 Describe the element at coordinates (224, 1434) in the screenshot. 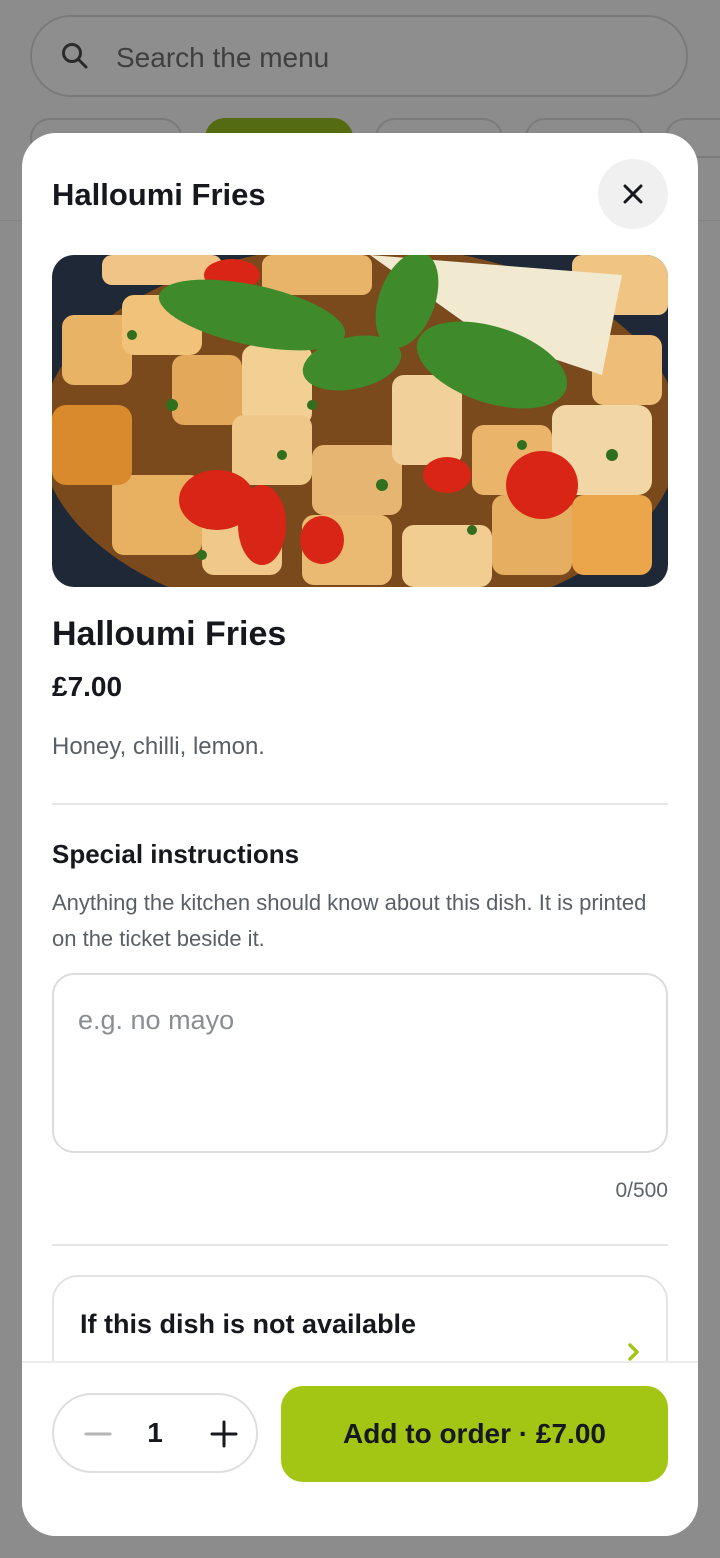

I see `plus-icon` at that location.